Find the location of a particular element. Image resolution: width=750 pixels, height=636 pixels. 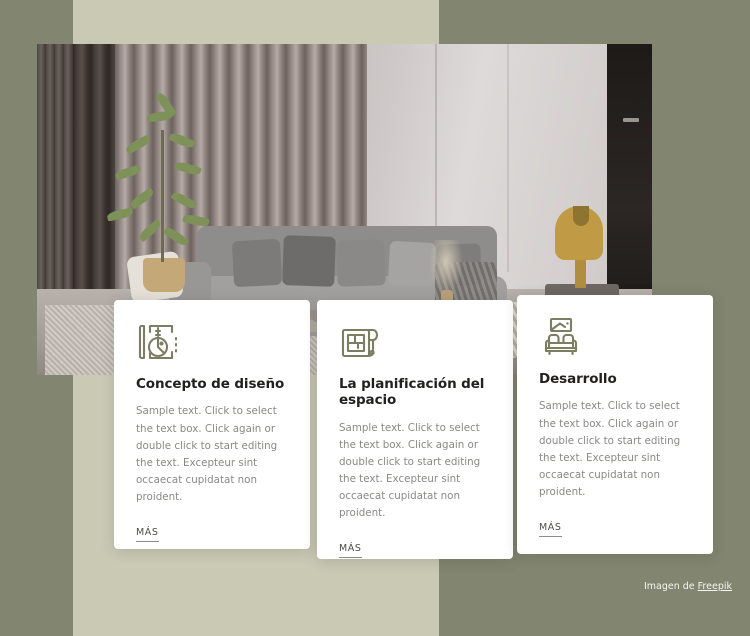

wall-seam-secondary is located at coordinates (508, 158).